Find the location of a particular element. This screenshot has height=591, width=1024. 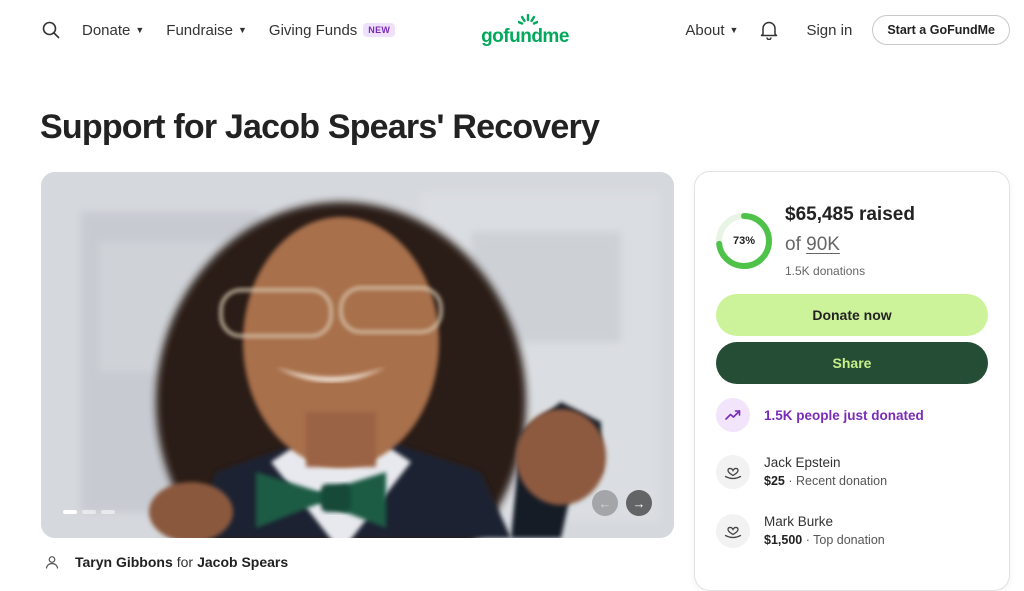

nav-giving-funds-link: Giving Funds NEW is located at coordinates (332, 30).